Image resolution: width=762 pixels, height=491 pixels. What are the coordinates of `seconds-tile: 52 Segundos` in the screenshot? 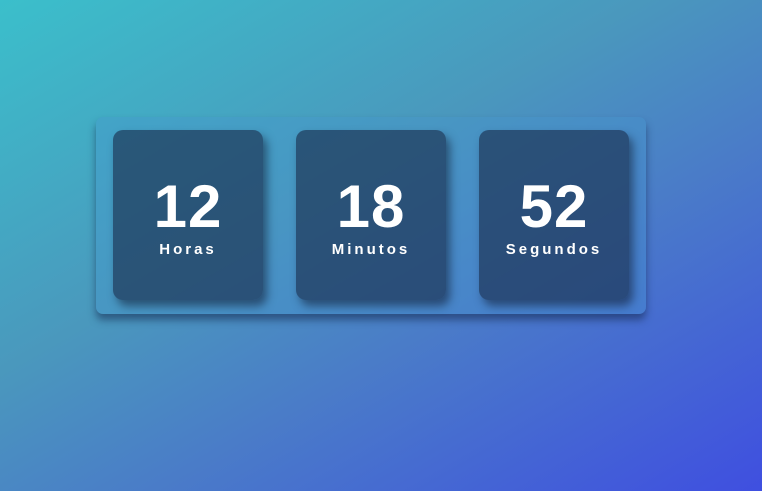 It's located at (554, 215).